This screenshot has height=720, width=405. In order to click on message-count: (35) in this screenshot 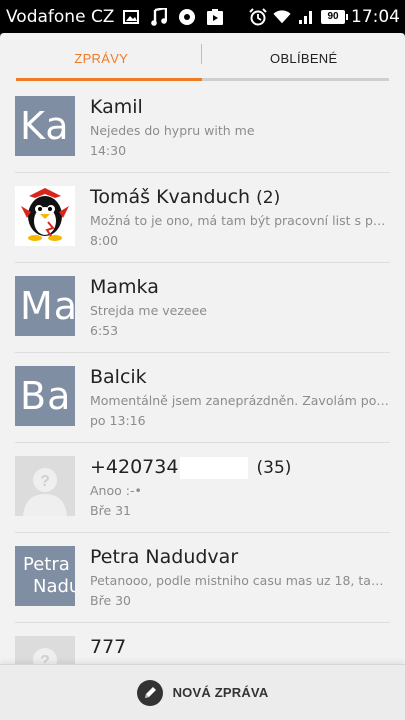, I will do `click(274, 468)`.